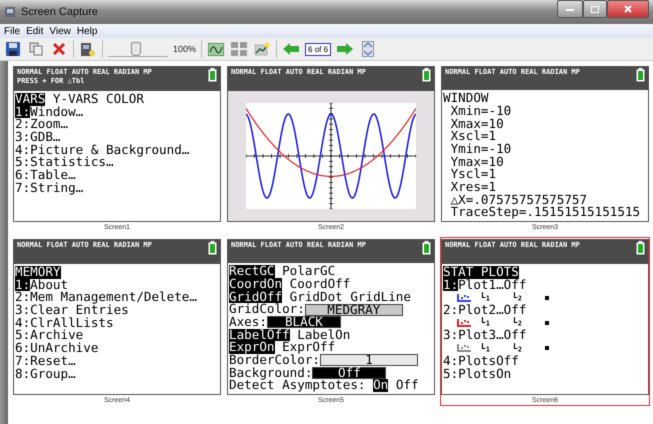  What do you see at coordinates (349, 372) in the screenshot?
I see `value-field: Off` at bounding box center [349, 372].